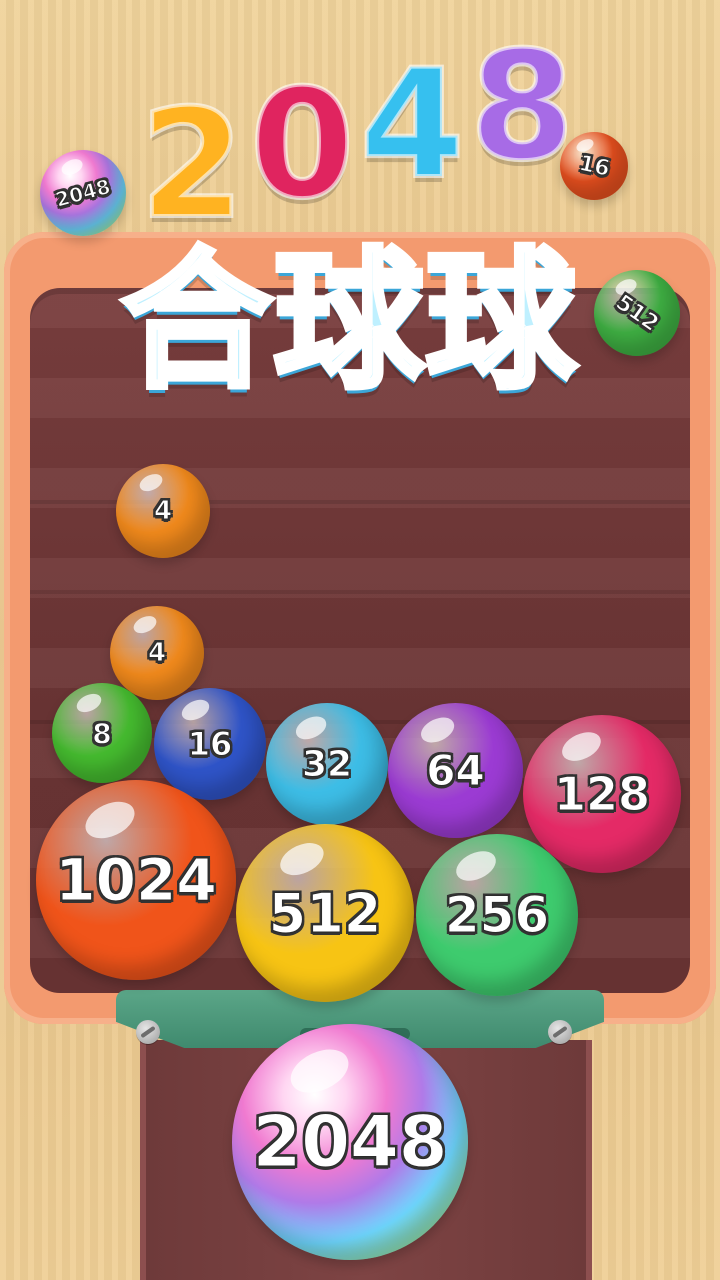  I want to click on ball-value: 256, so click(497, 915).